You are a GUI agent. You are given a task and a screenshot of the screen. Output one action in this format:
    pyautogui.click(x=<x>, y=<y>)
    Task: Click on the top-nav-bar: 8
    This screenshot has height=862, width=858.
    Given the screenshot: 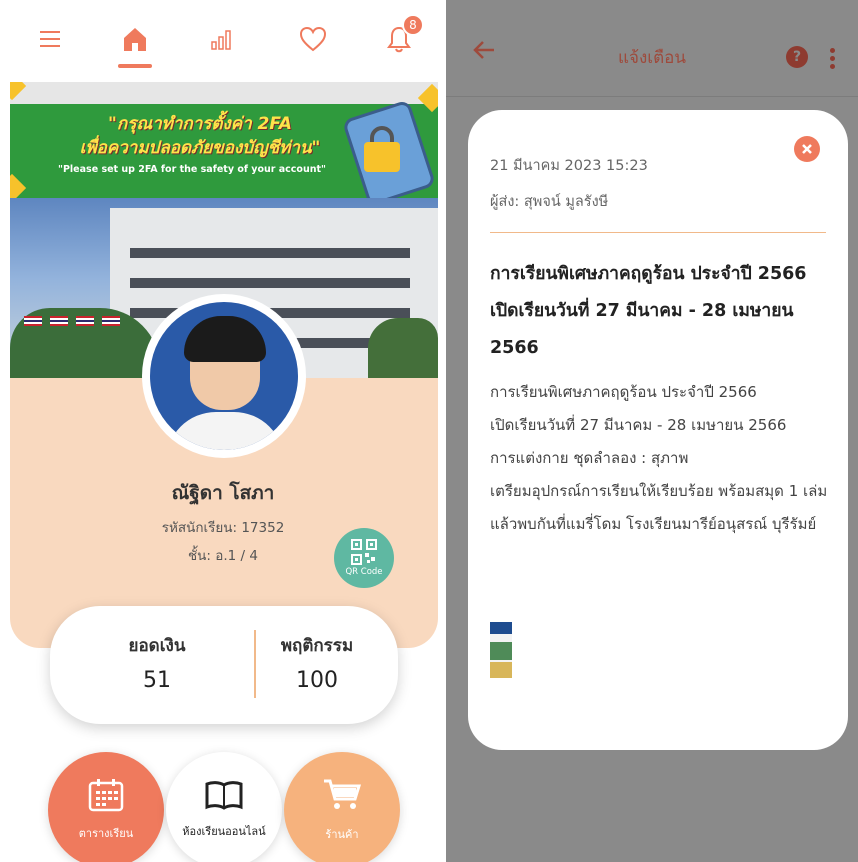 What is the action you would take?
    pyautogui.click(x=223, y=40)
    